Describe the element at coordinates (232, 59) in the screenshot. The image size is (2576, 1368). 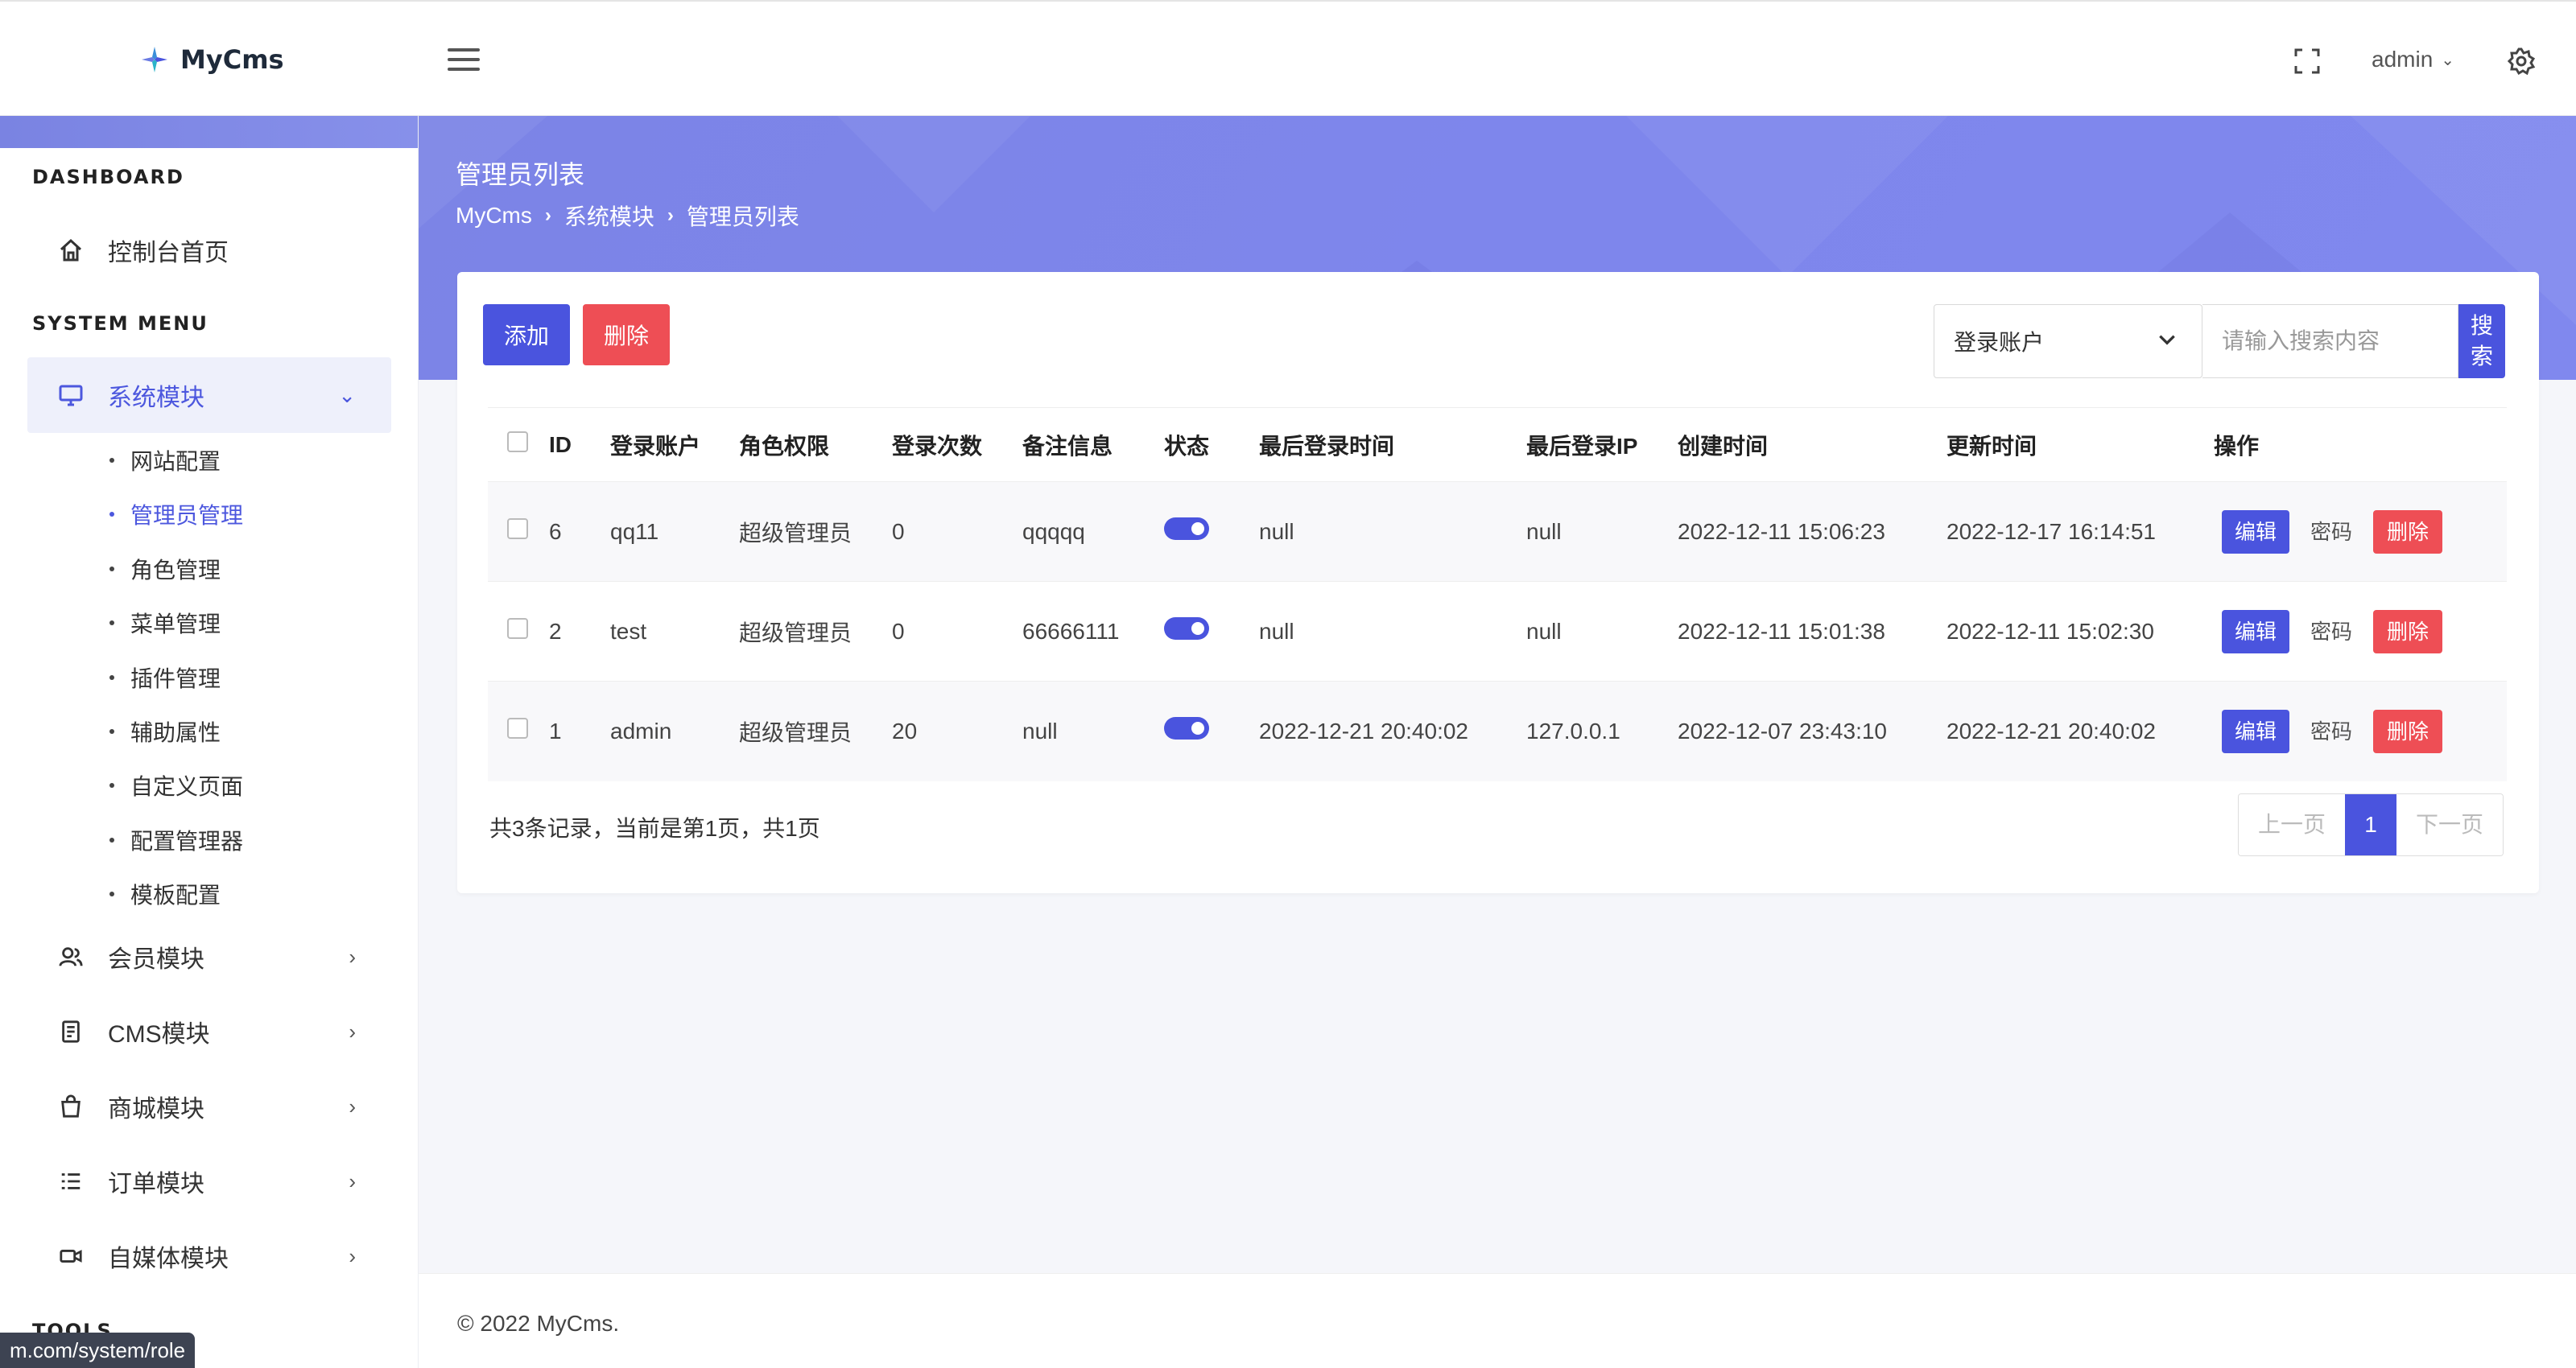
I see `logo-text: MyCms` at that location.